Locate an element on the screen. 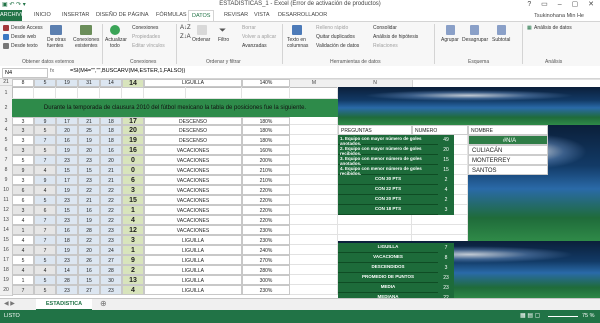 The width and height of the screenshot is (600, 323). fx-icon: fx is located at coordinates (52, 71).